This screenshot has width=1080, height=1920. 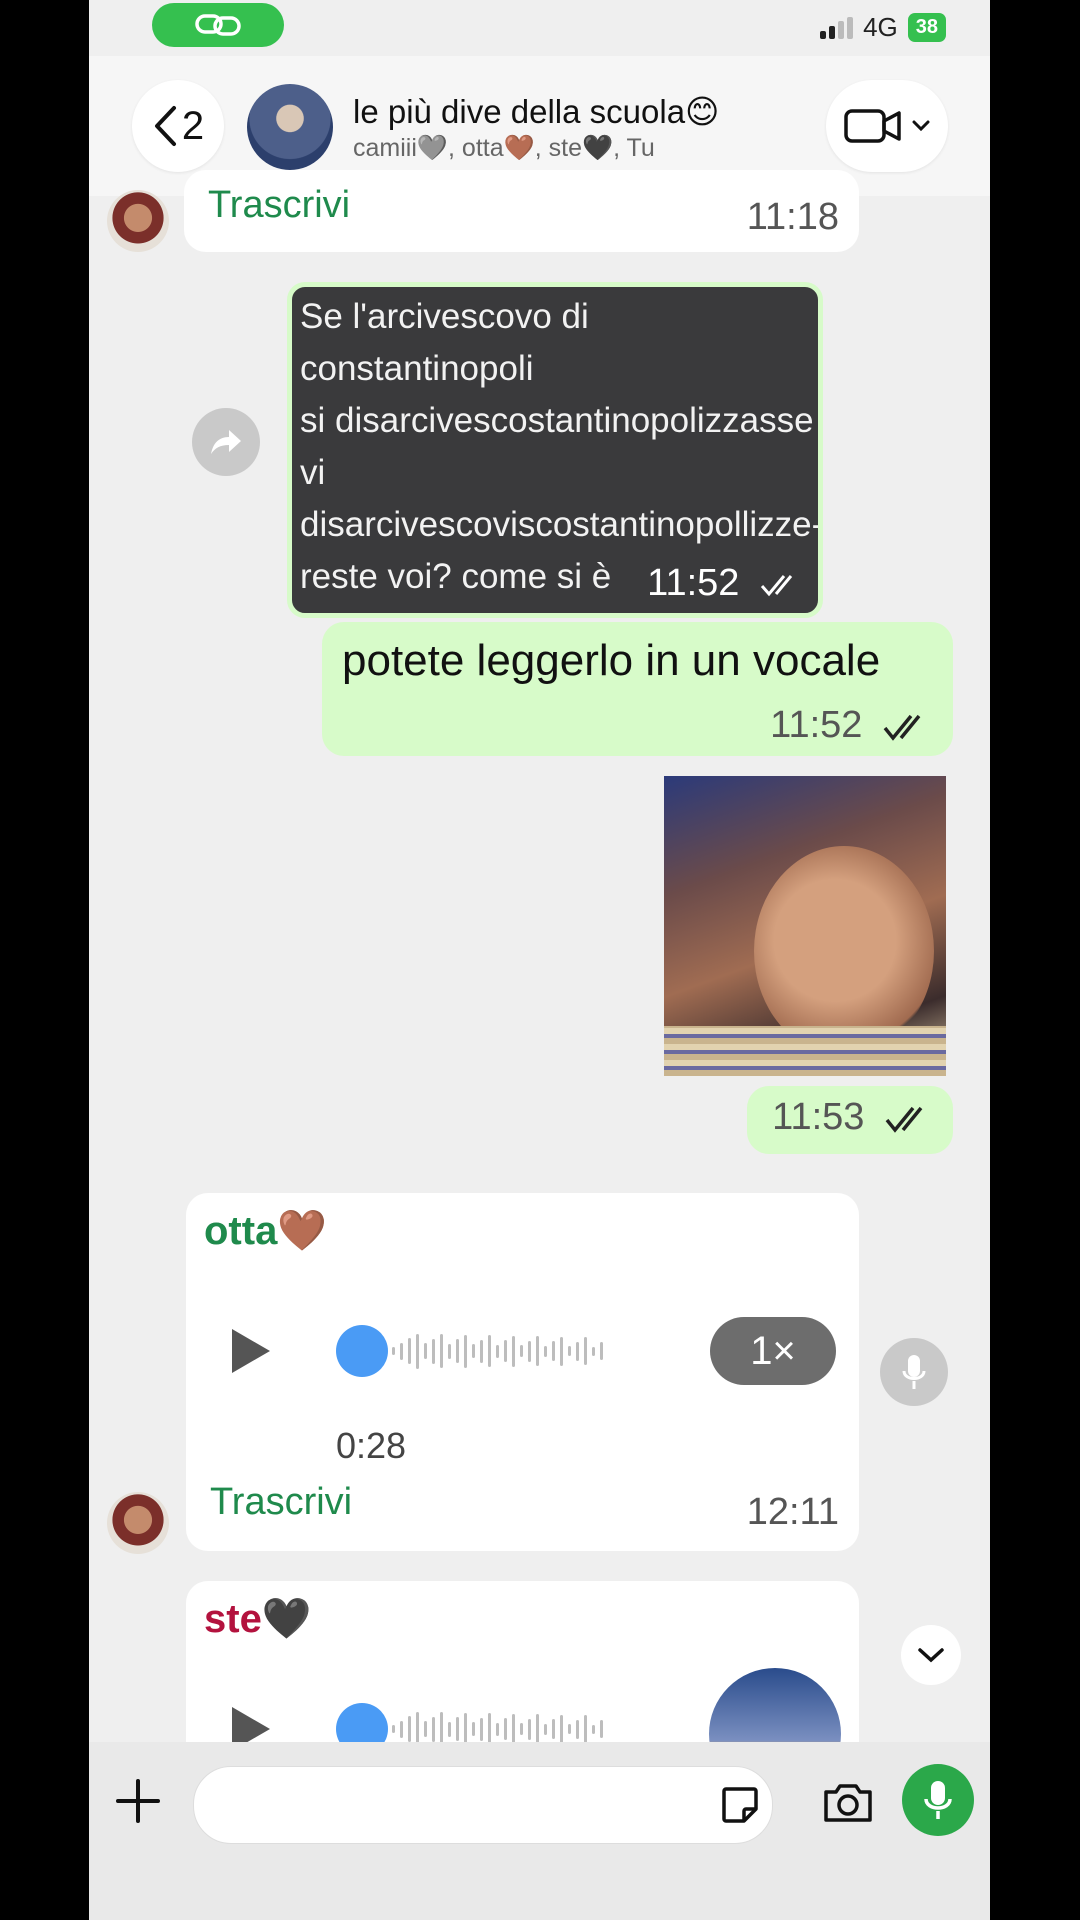 I want to click on plus-icon, so click(x=138, y=1801).